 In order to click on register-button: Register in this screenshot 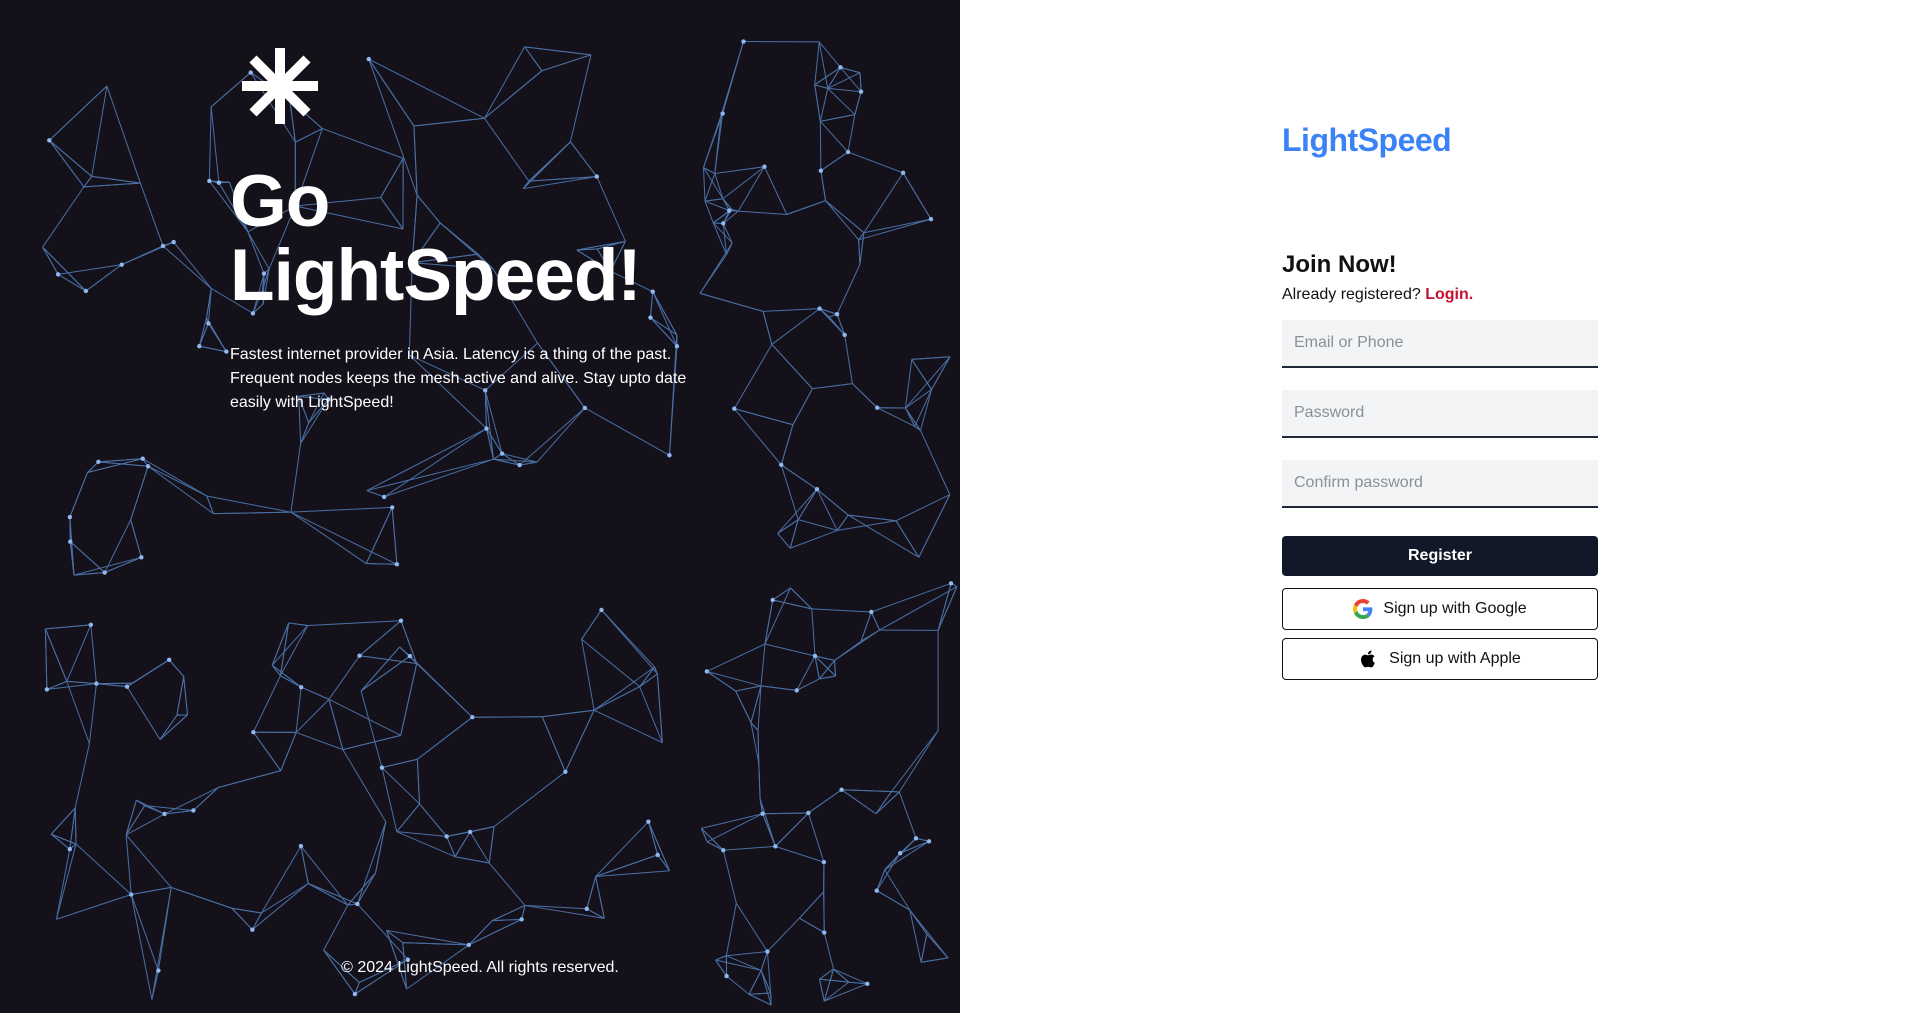, I will do `click(1440, 556)`.